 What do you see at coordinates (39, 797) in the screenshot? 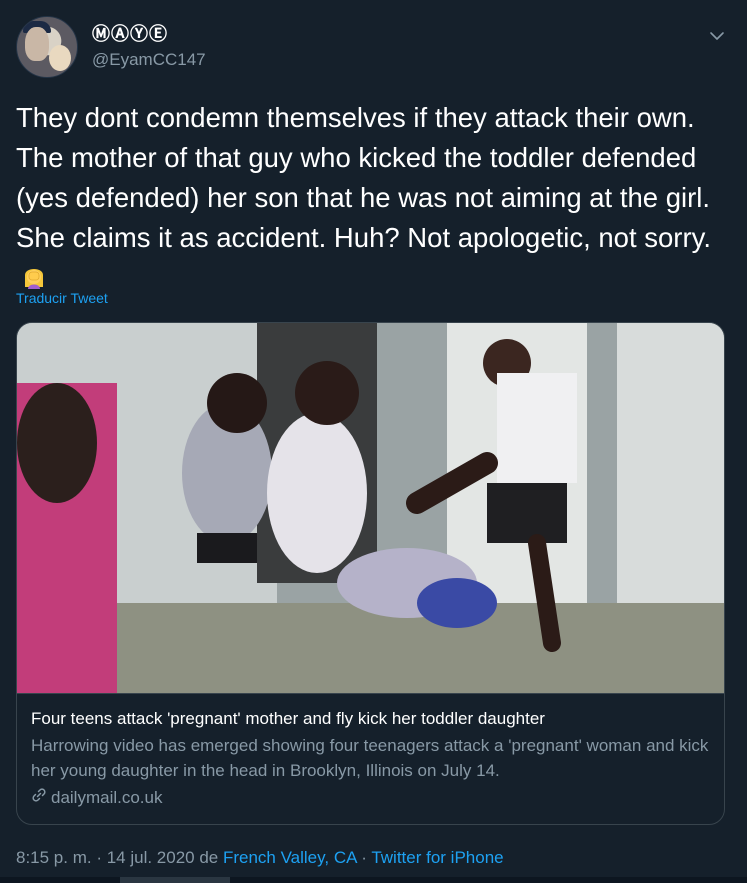
I see `link-icon` at bounding box center [39, 797].